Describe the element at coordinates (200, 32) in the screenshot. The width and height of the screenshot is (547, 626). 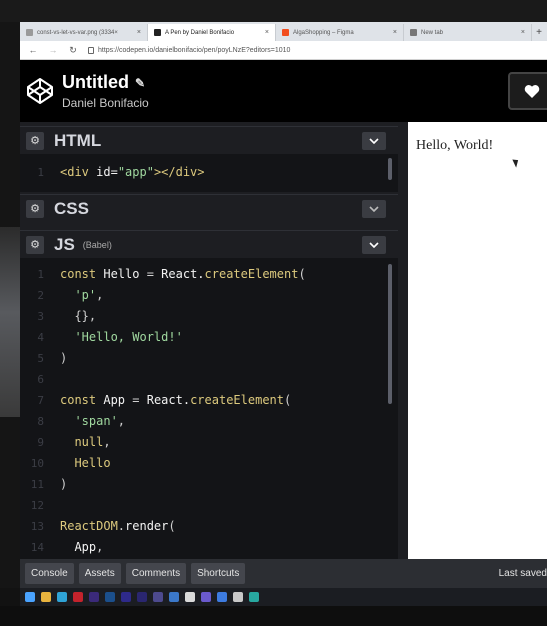
I see `tab-label: A Pen by Daniel Bonifacio` at that location.